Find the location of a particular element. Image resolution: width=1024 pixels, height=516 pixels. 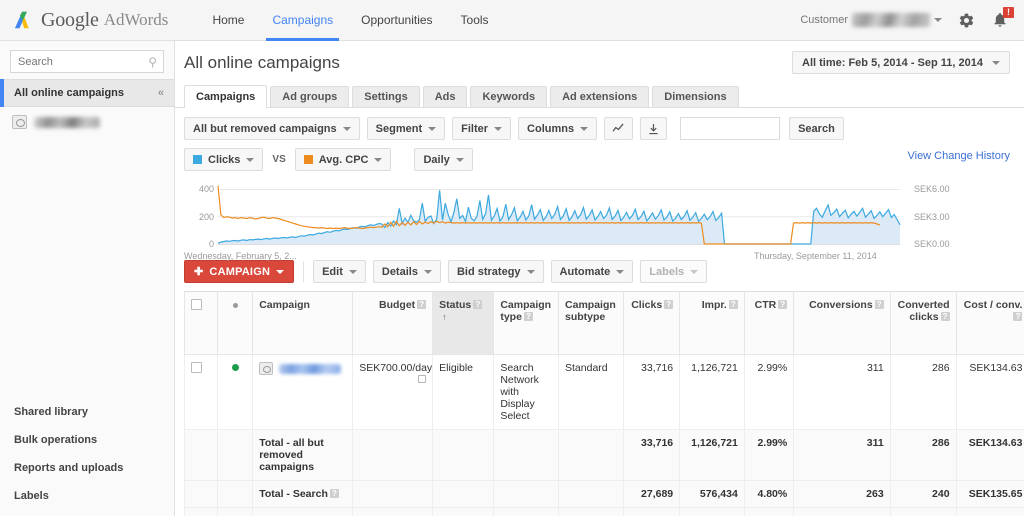

sidebar-item-labels: Labels is located at coordinates (87, 496).